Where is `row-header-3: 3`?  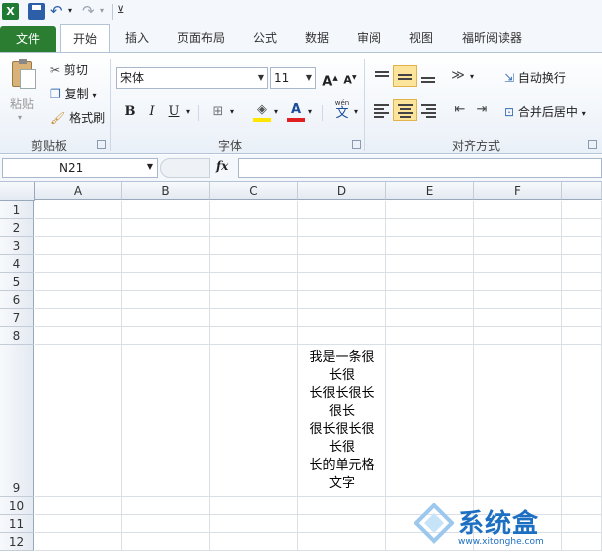
row-header-3: 3 is located at coordinates (17, 246).